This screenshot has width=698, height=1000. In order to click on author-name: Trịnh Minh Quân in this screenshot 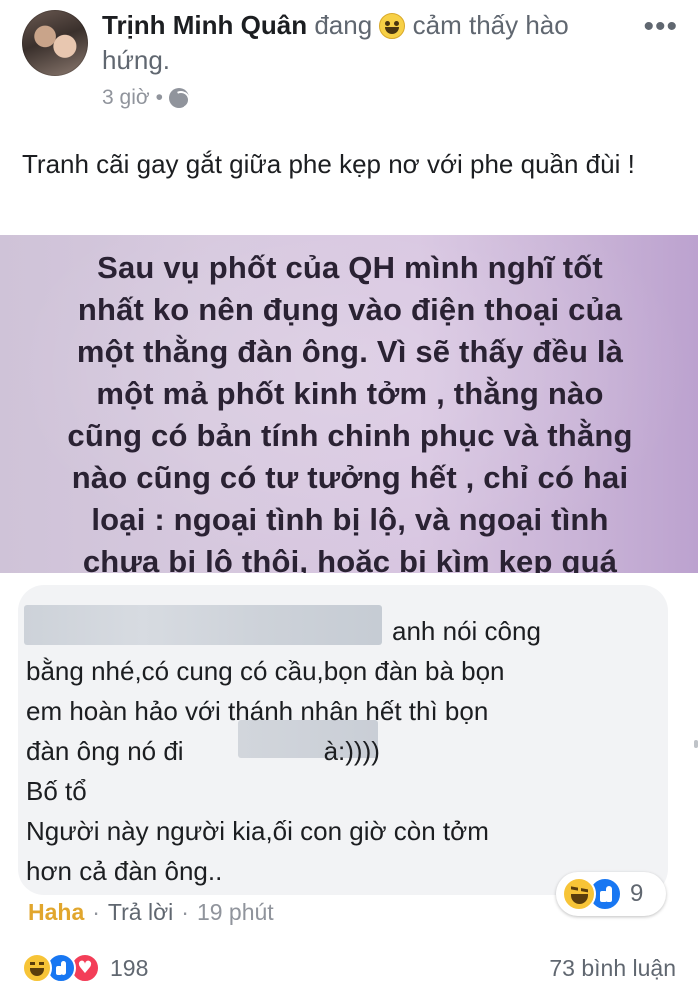, I will do `click(204, 25)`.